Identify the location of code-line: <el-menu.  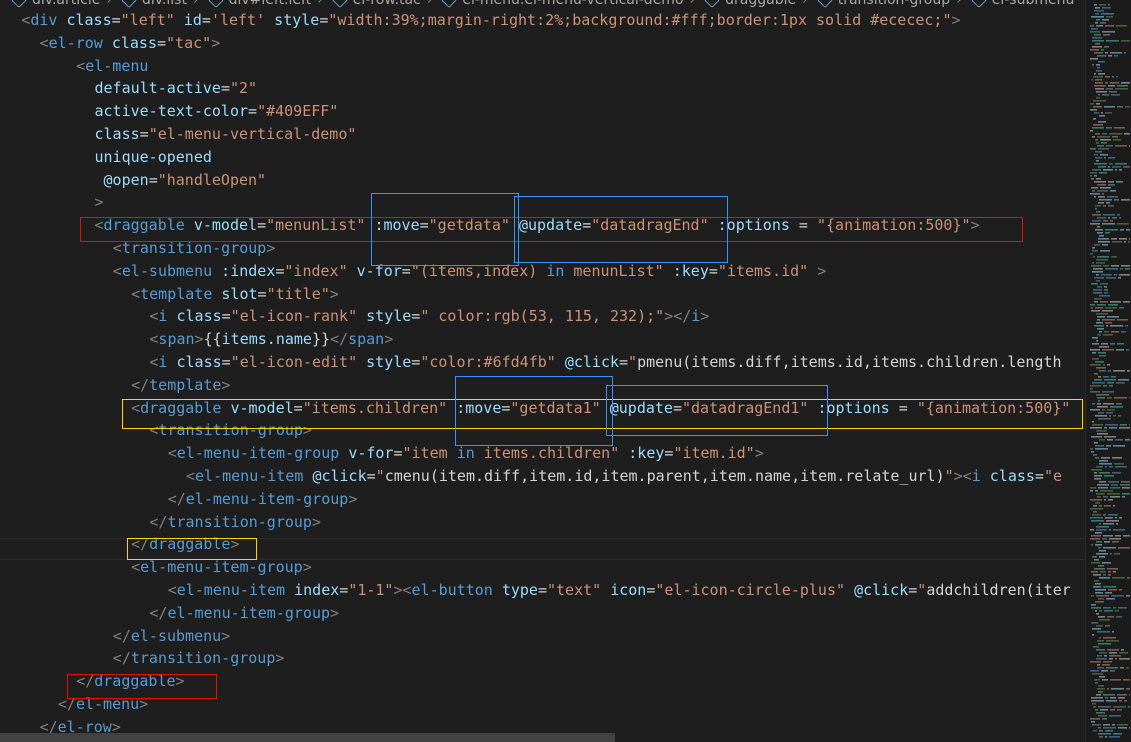
(112, 66).